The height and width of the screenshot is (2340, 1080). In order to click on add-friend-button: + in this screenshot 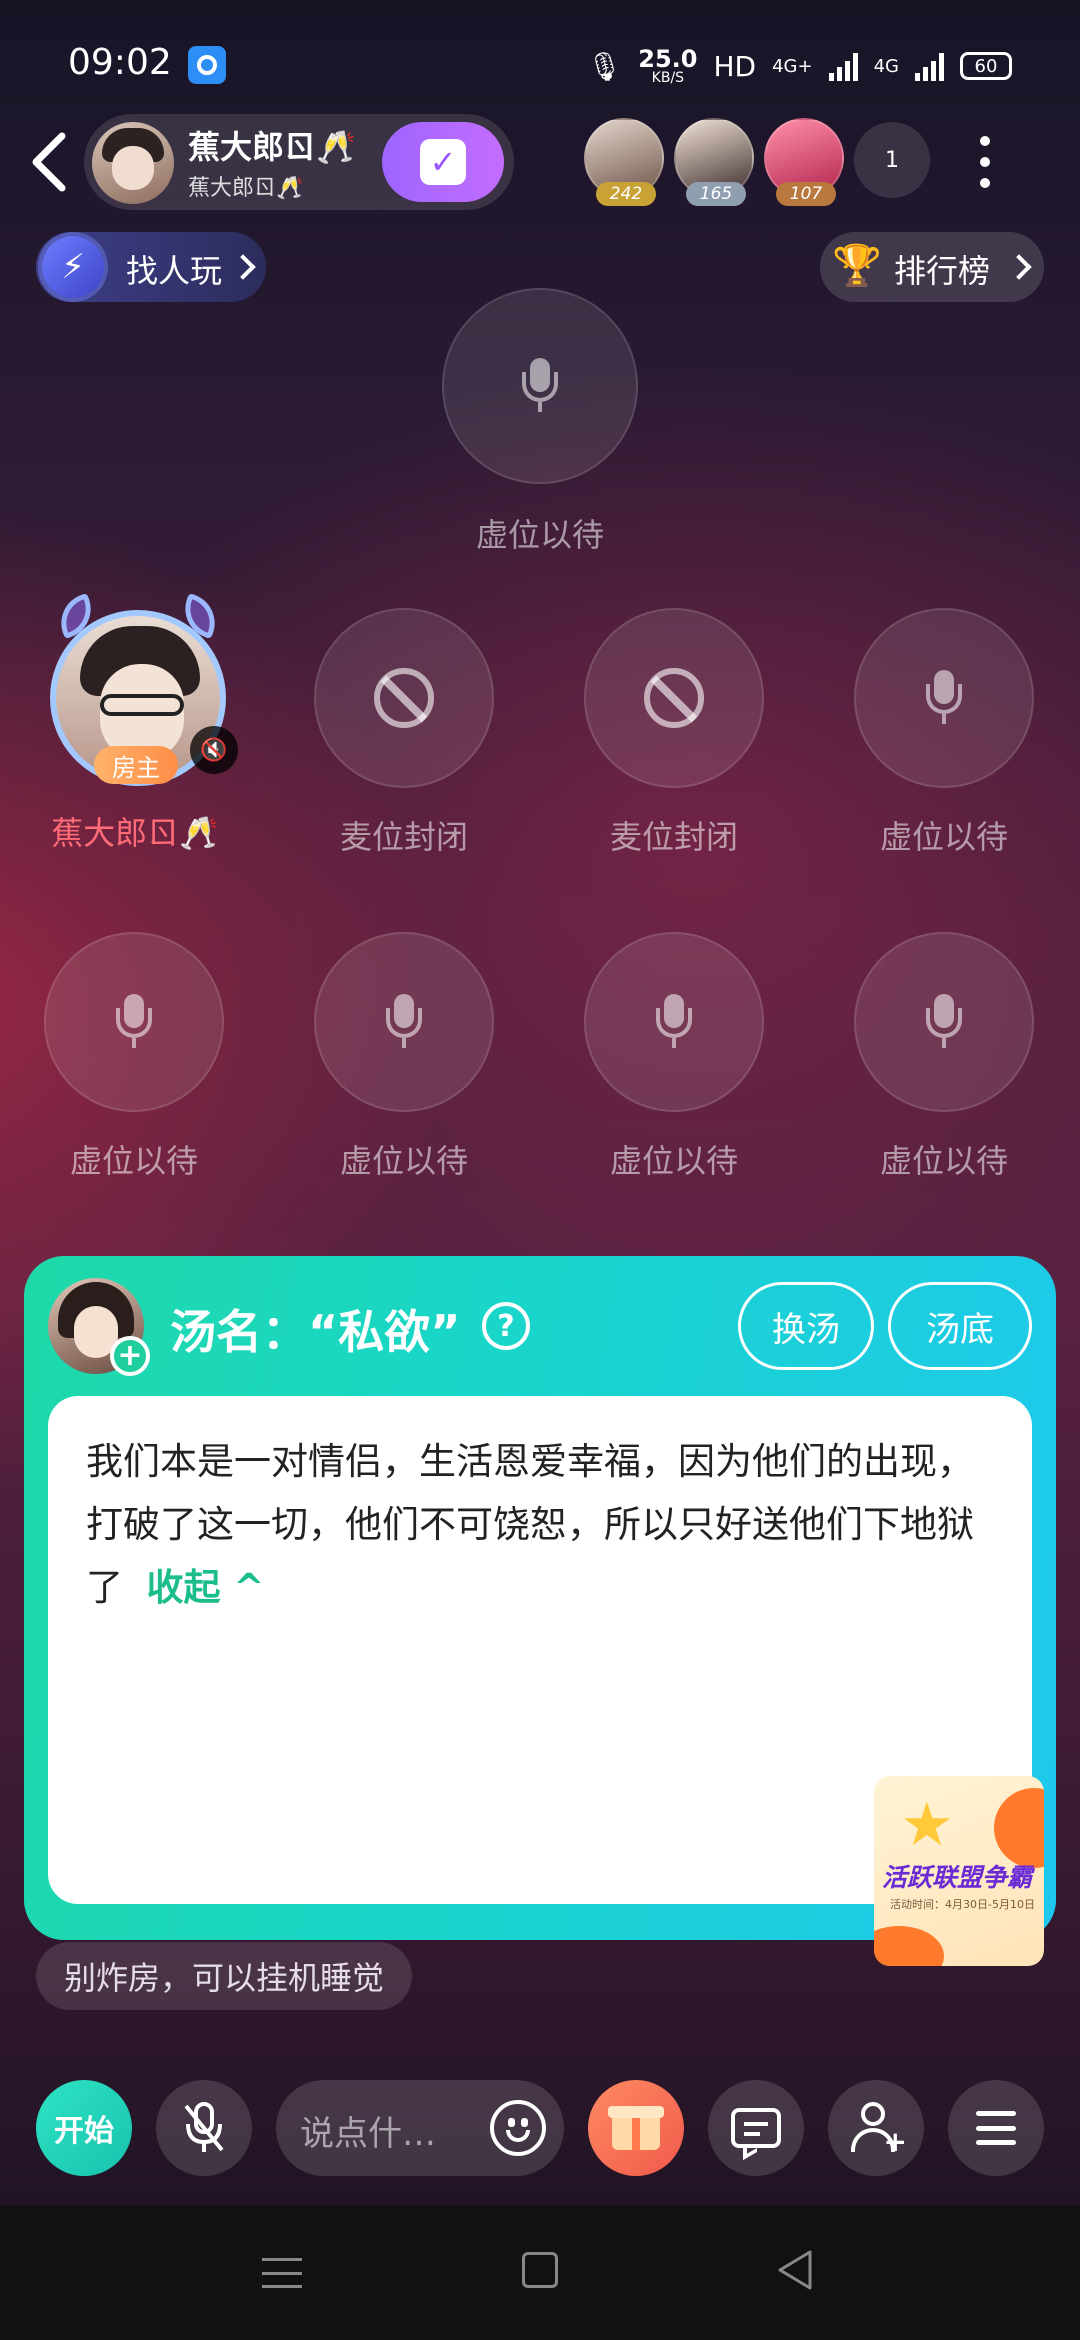, I will do `click(876, 2128)`.